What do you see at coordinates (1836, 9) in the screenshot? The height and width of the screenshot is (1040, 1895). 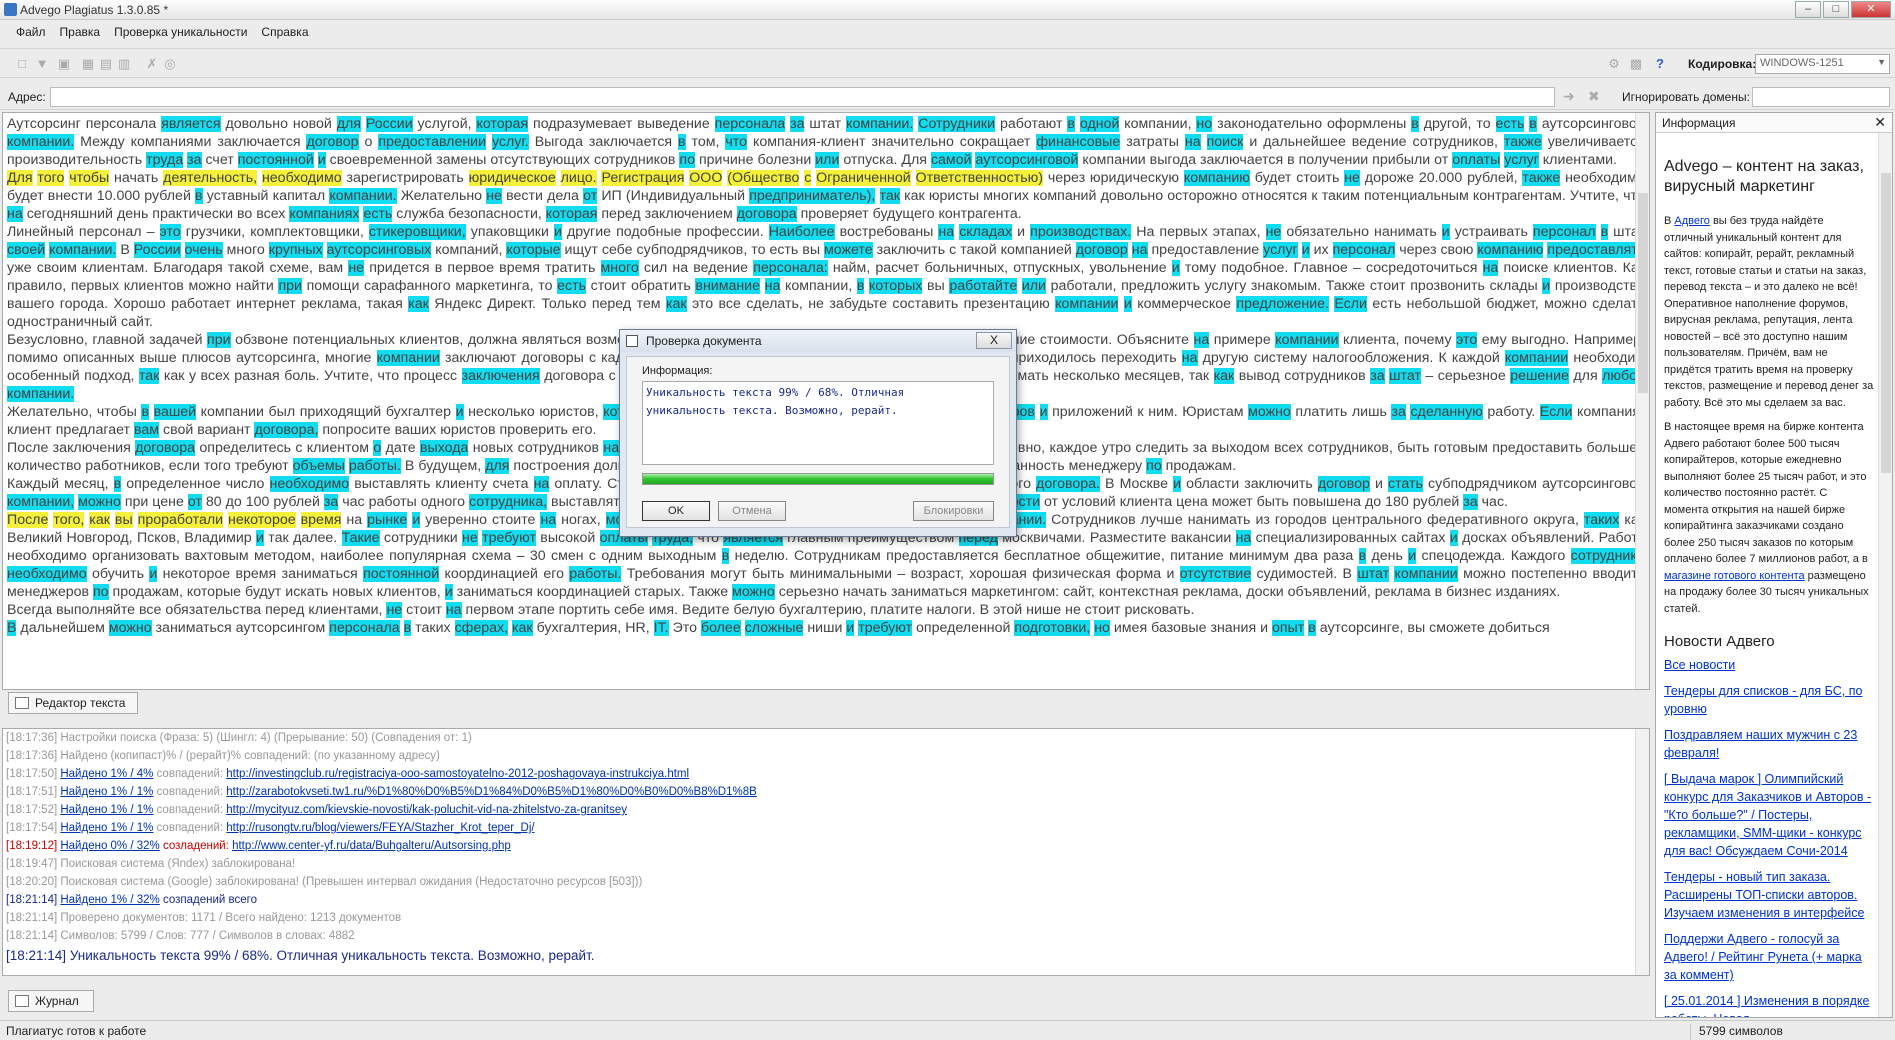 I see `maximize-button: □` at bounding box center [1836, 9].